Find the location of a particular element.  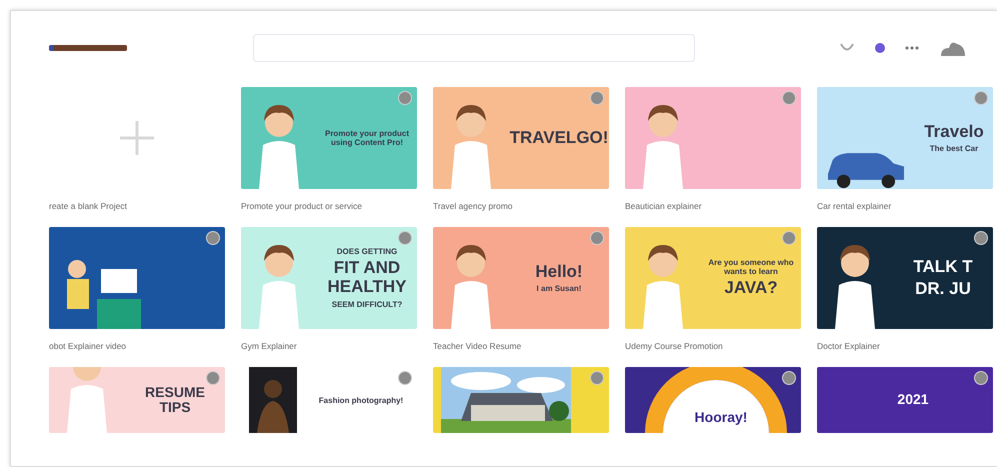

thumbnail-title: TRAVELGO! is located at coordinates (559, 138).